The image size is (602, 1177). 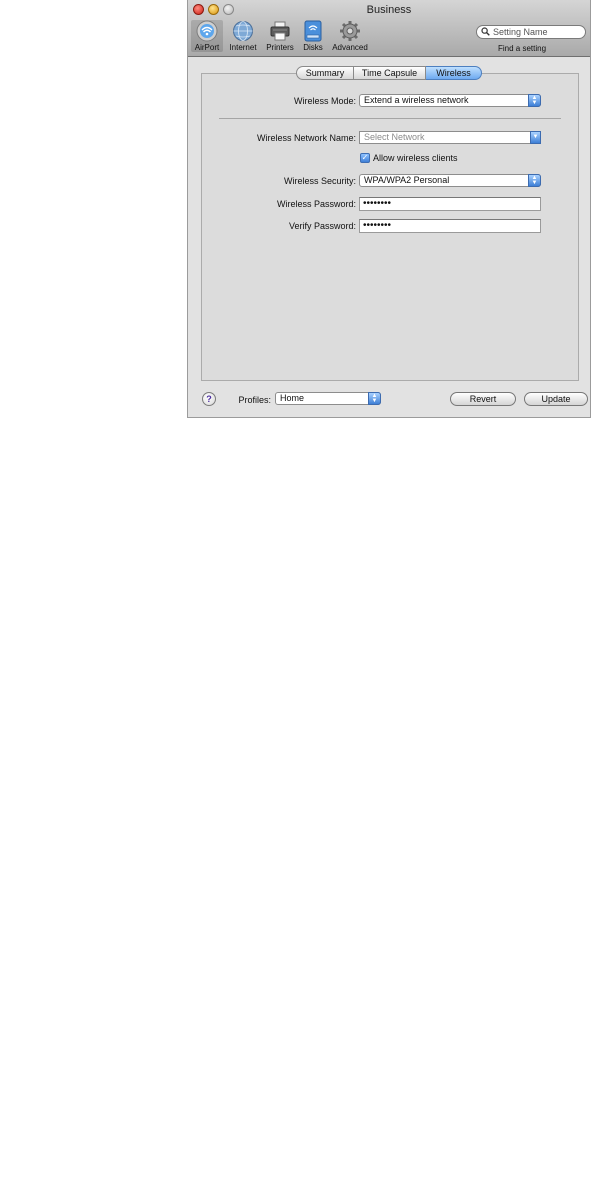 I want to click on tab-summary: Summary, so click(x=325, y=73).